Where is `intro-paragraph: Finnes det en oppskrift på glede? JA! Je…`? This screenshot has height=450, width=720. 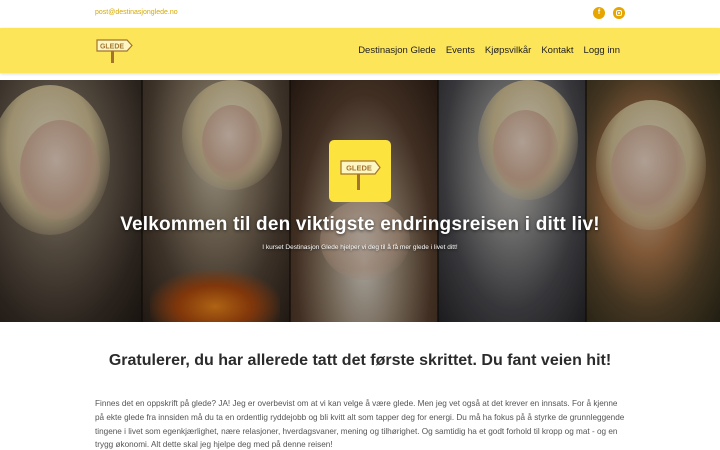
intro-paragraph: Finnes det en oppskrift på glede? JA! Je… is located at coordinates (360, 424).